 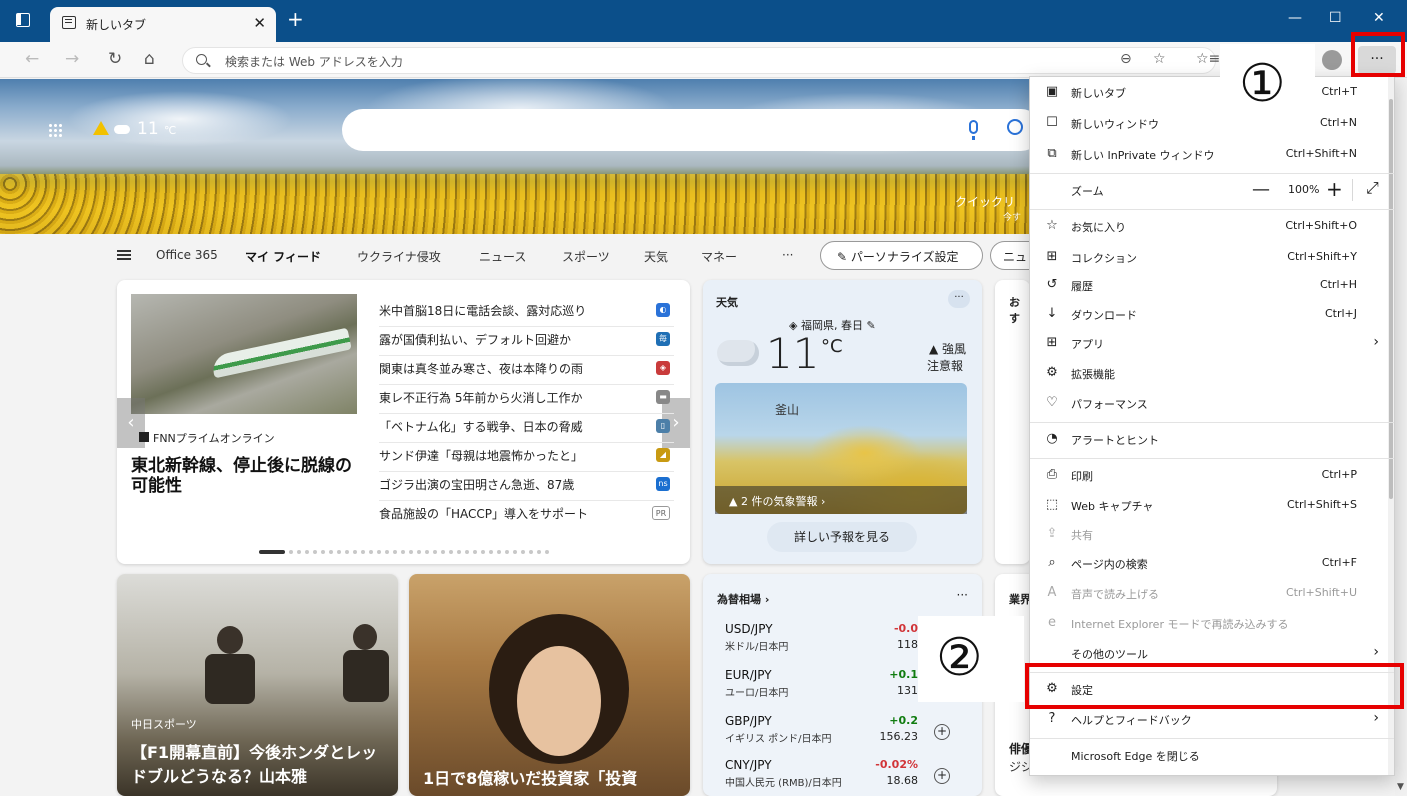 What do you see at coordinates (841, 448) in the screenshot?
I see `weather-map: 釜山 ▲ 2 件の気象警報 ›` at bounding box center [841, 448].